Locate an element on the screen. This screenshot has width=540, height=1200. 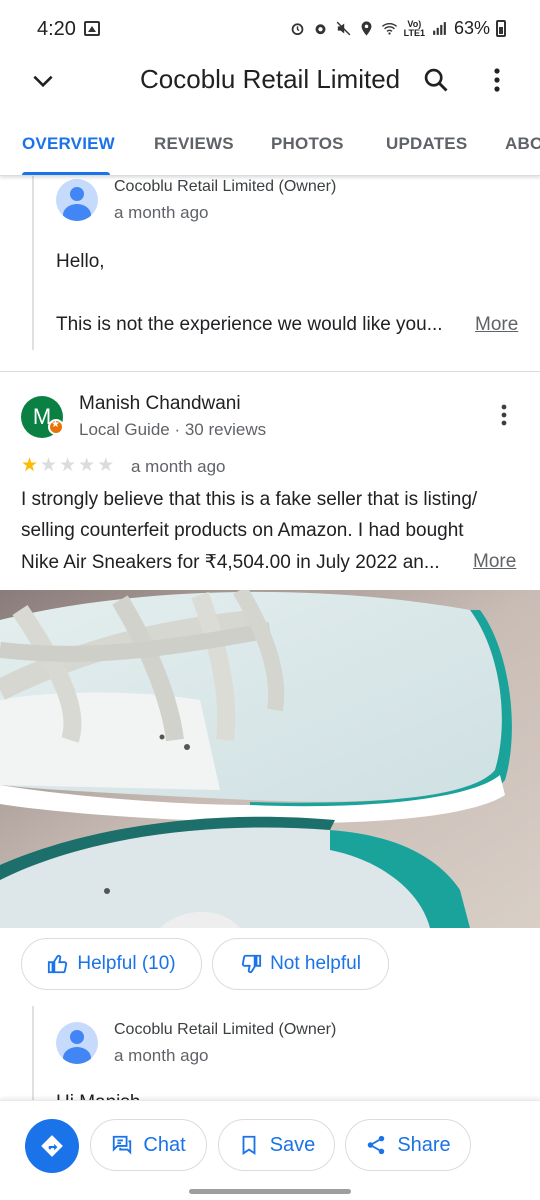
helpful-label: Helpful (10) is located at coordinates (126, 963).